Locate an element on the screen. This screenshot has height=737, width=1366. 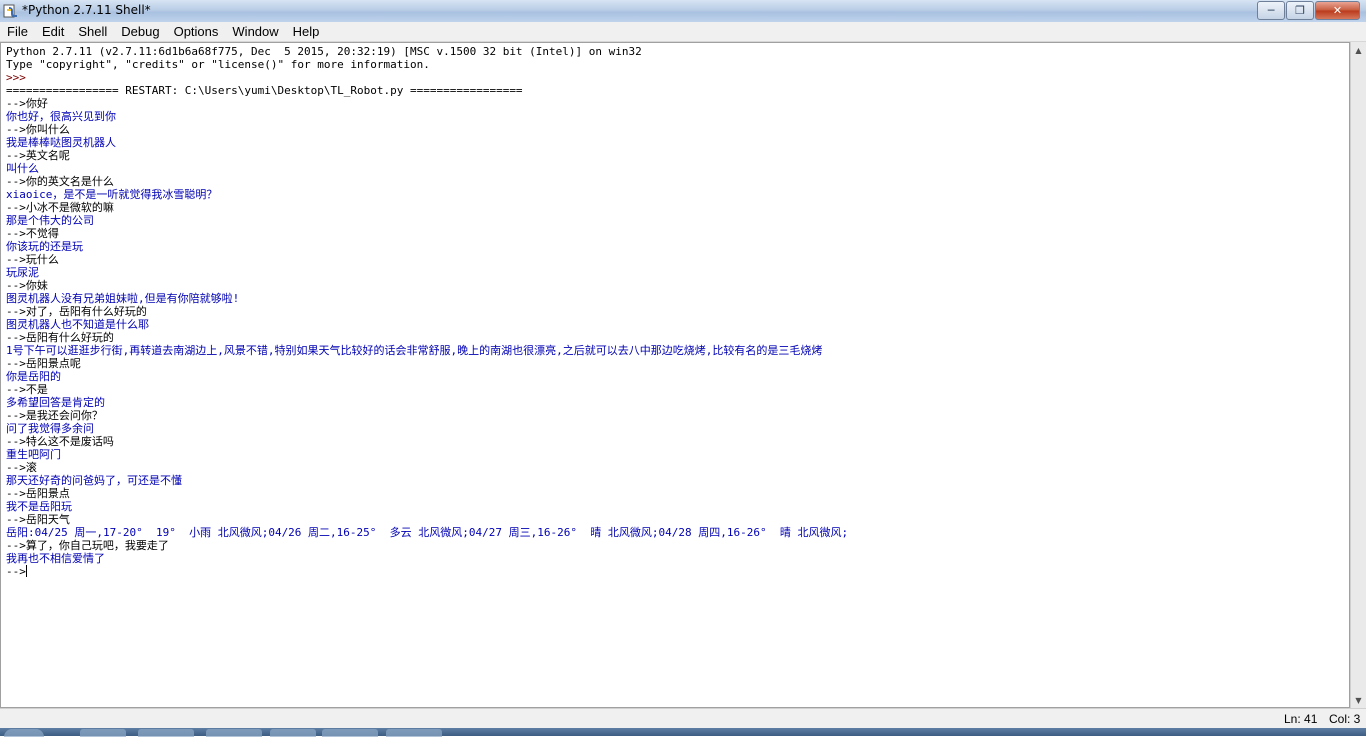
menu-file: File is located at coordinates (17, 31).